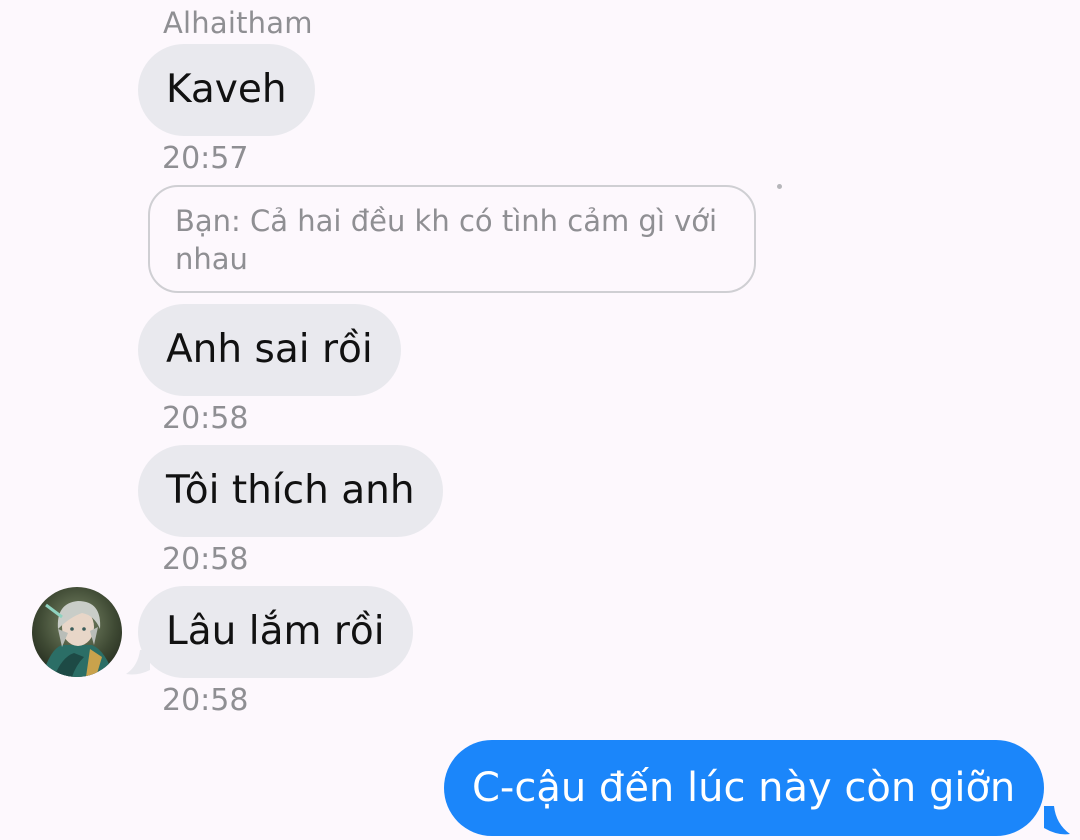 Image resolution: width=1080 pixels, height=840 pixels. What do you see at coordinates (275, 632) in the screenshot?
I see `received-message-bubble: Lâu lắm rồi` at bounding box center [275, 632].